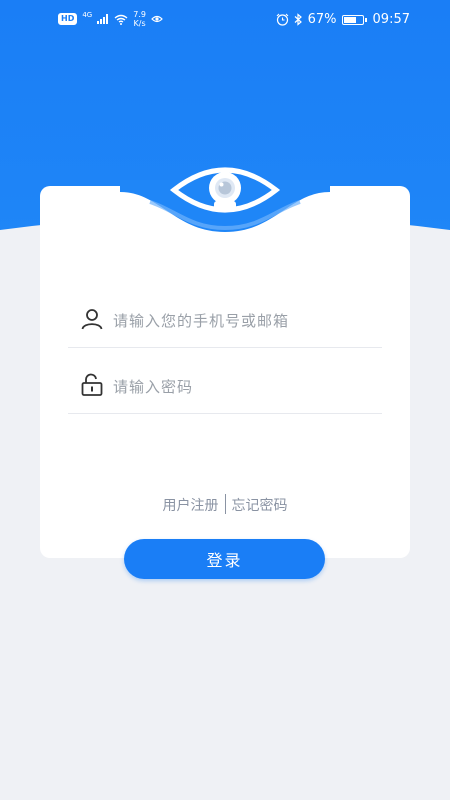 This screenshot has width=450, height=800. Describe the element at coordinates (139, 14) in the screenshot. I see `speed-value: 7.9` at that location.